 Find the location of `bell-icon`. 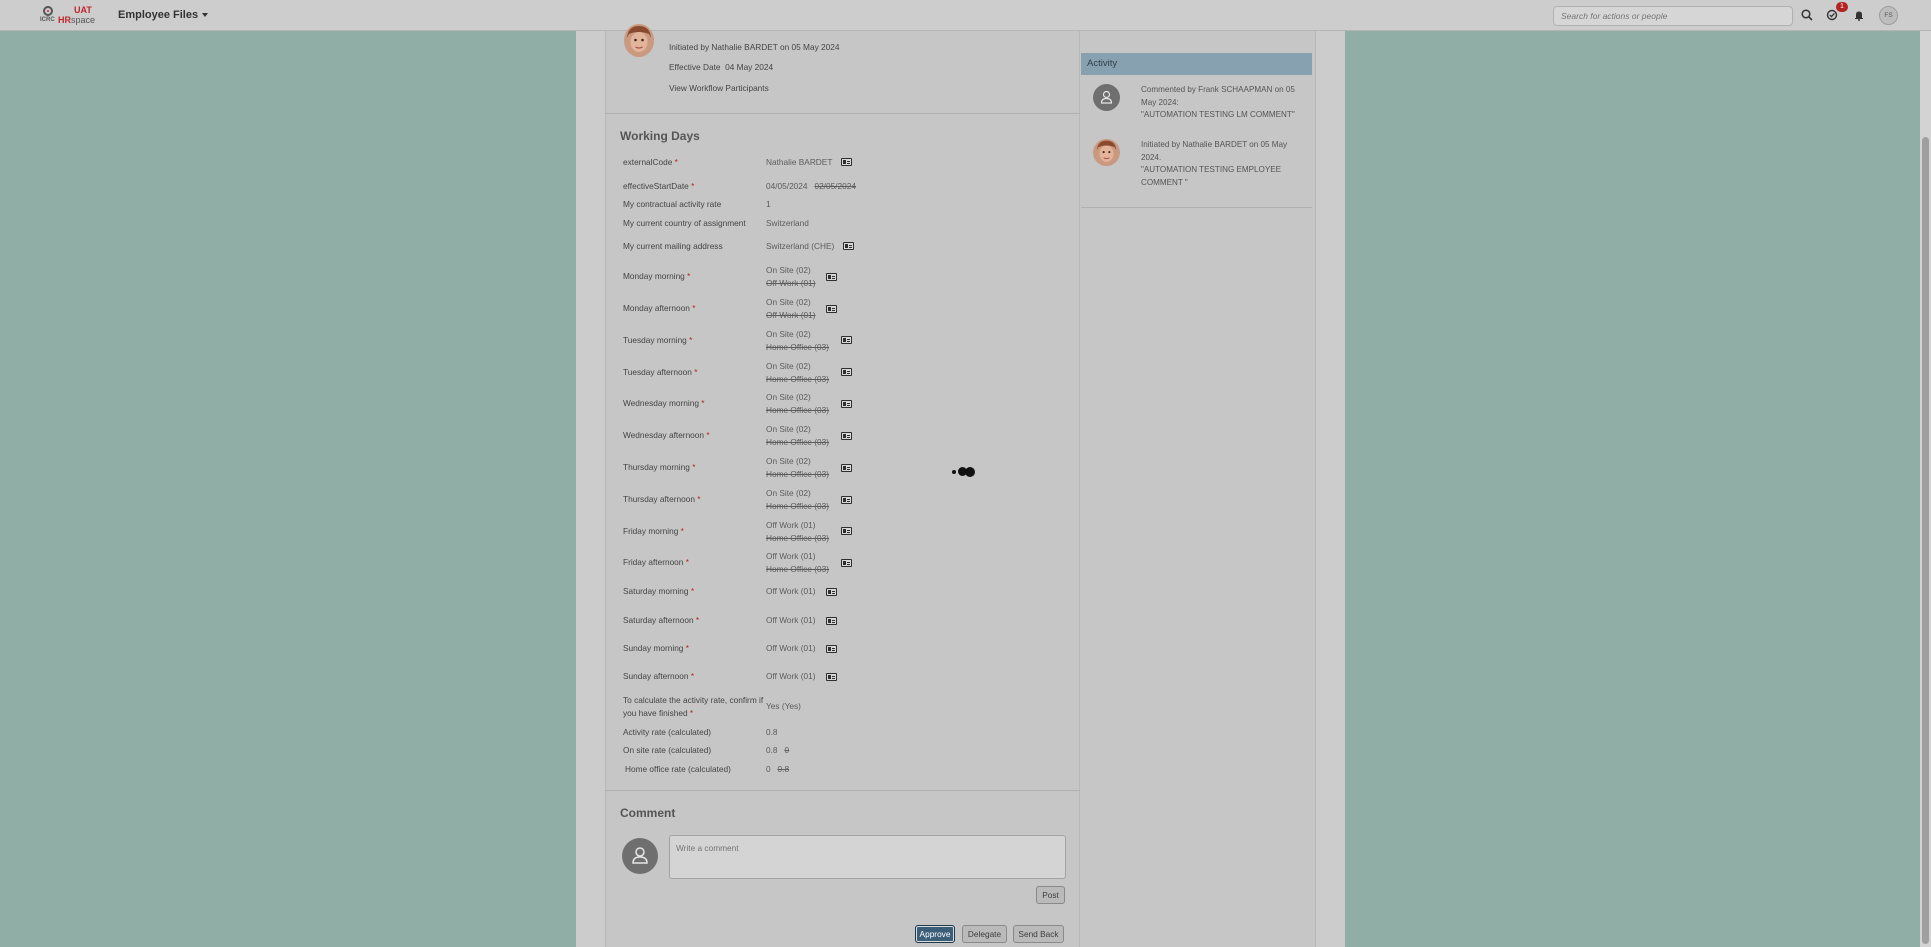

bell-icon is located at coordinates (1859, 15).